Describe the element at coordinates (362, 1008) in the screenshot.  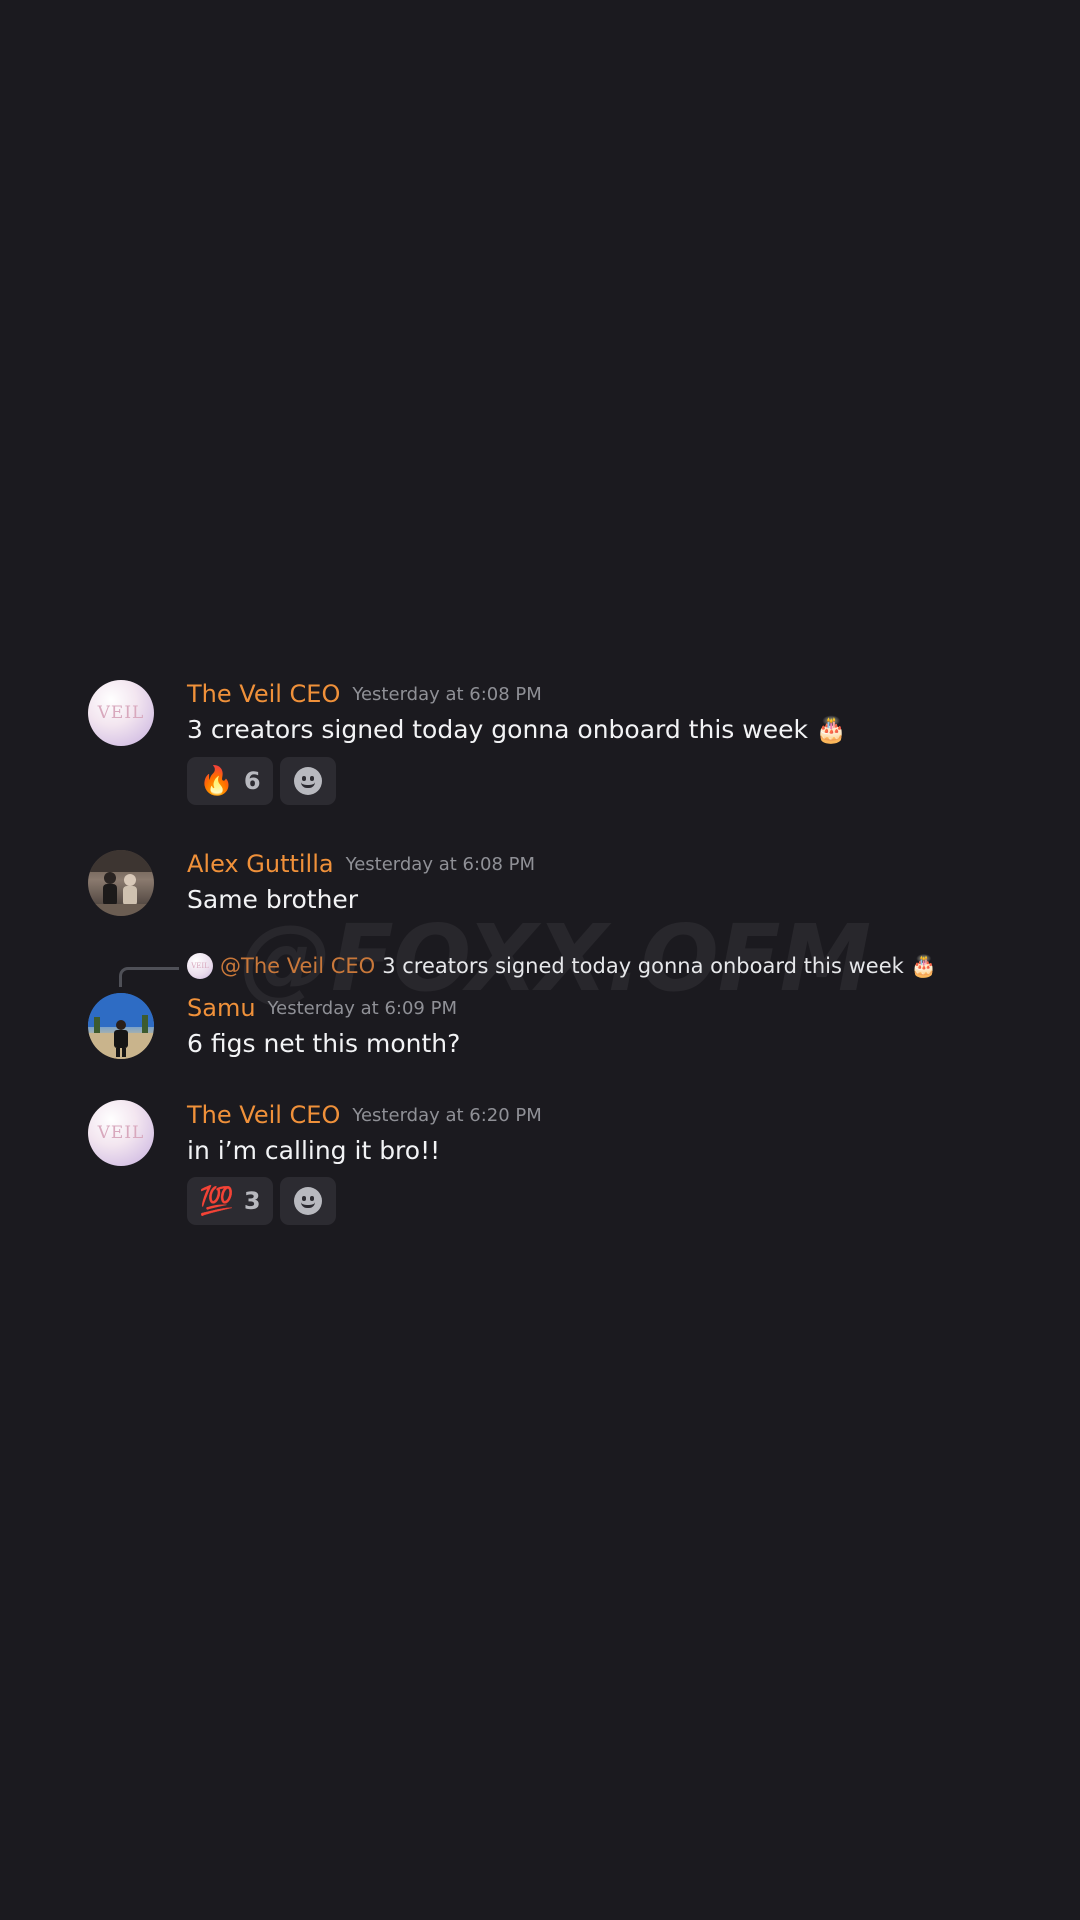
I see `timestamp: Yesterday at 6:09 PM` at that location.